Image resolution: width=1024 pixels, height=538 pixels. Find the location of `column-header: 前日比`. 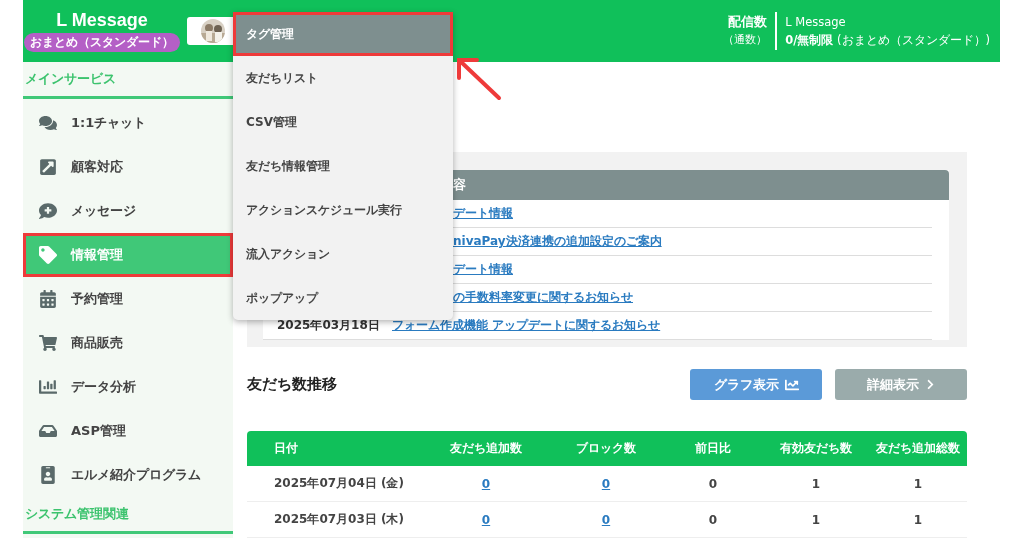

column-header: 前日比 is located at coordinates (713, 448).